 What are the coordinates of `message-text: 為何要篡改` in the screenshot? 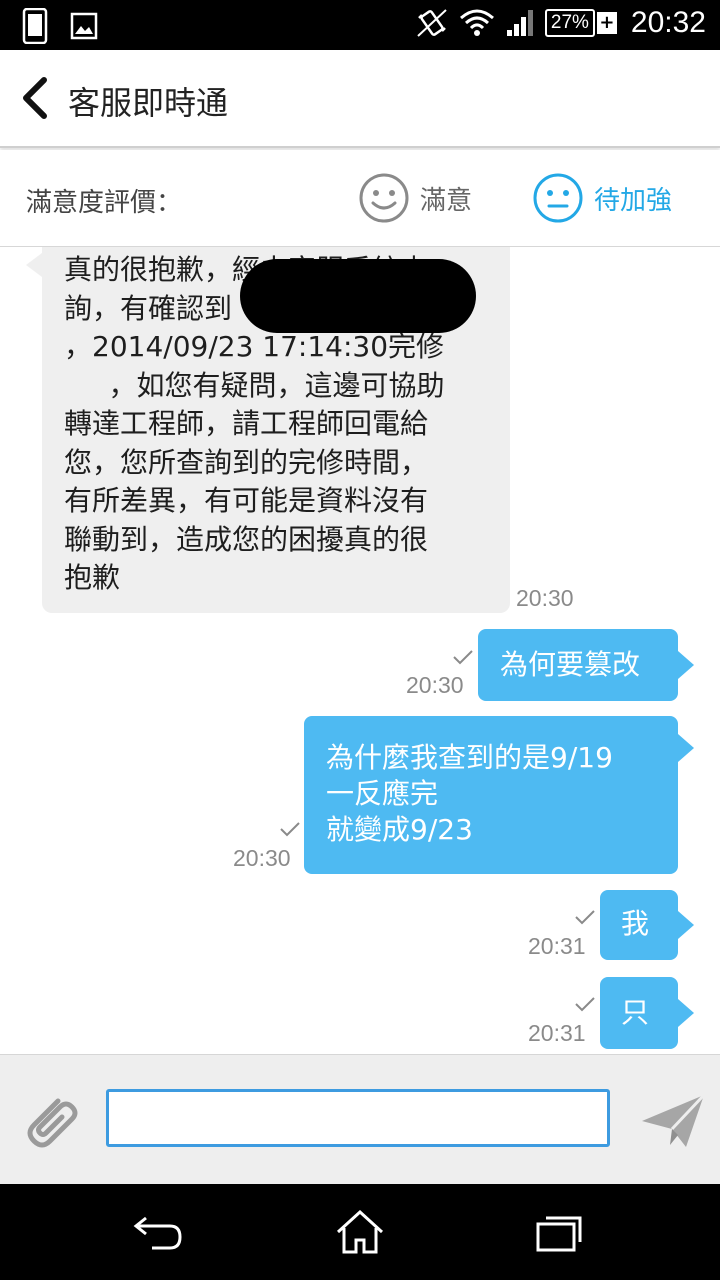 It's located at (570, 664).